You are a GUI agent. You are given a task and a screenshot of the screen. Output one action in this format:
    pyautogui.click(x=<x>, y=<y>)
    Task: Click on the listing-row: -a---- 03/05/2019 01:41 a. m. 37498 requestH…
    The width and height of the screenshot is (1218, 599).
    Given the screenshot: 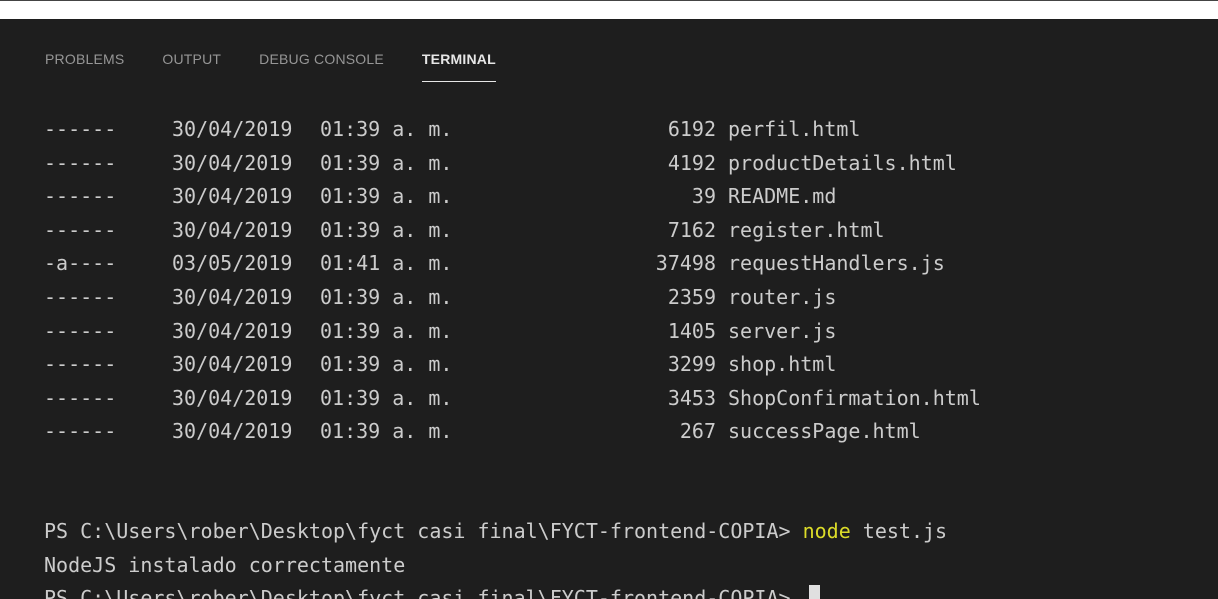 What is the action you would take?
    pyautogui.click(x=631, y=264)
    